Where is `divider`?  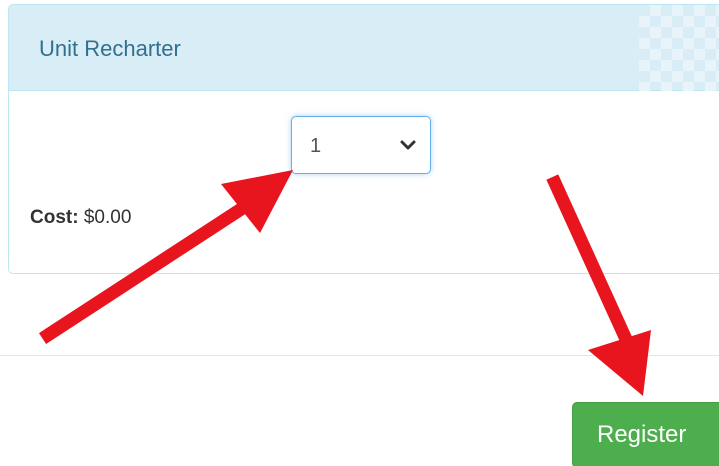 divider is located at coordinates (359, 355).